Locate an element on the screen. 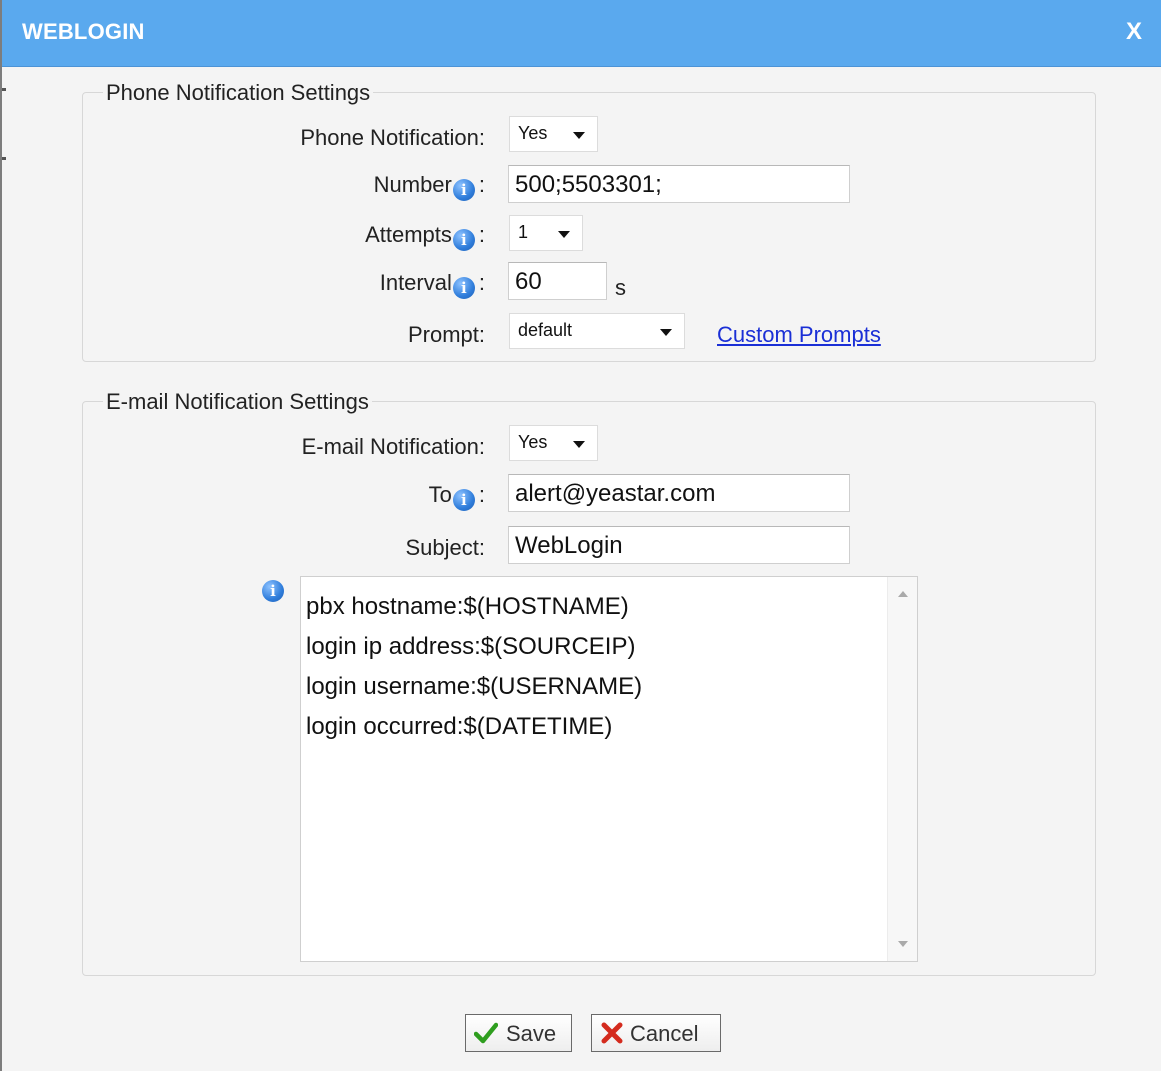 This screenshot has width=1161, height=1071. cancel-button-label: Cancel is located at coordinates (664, 1033).